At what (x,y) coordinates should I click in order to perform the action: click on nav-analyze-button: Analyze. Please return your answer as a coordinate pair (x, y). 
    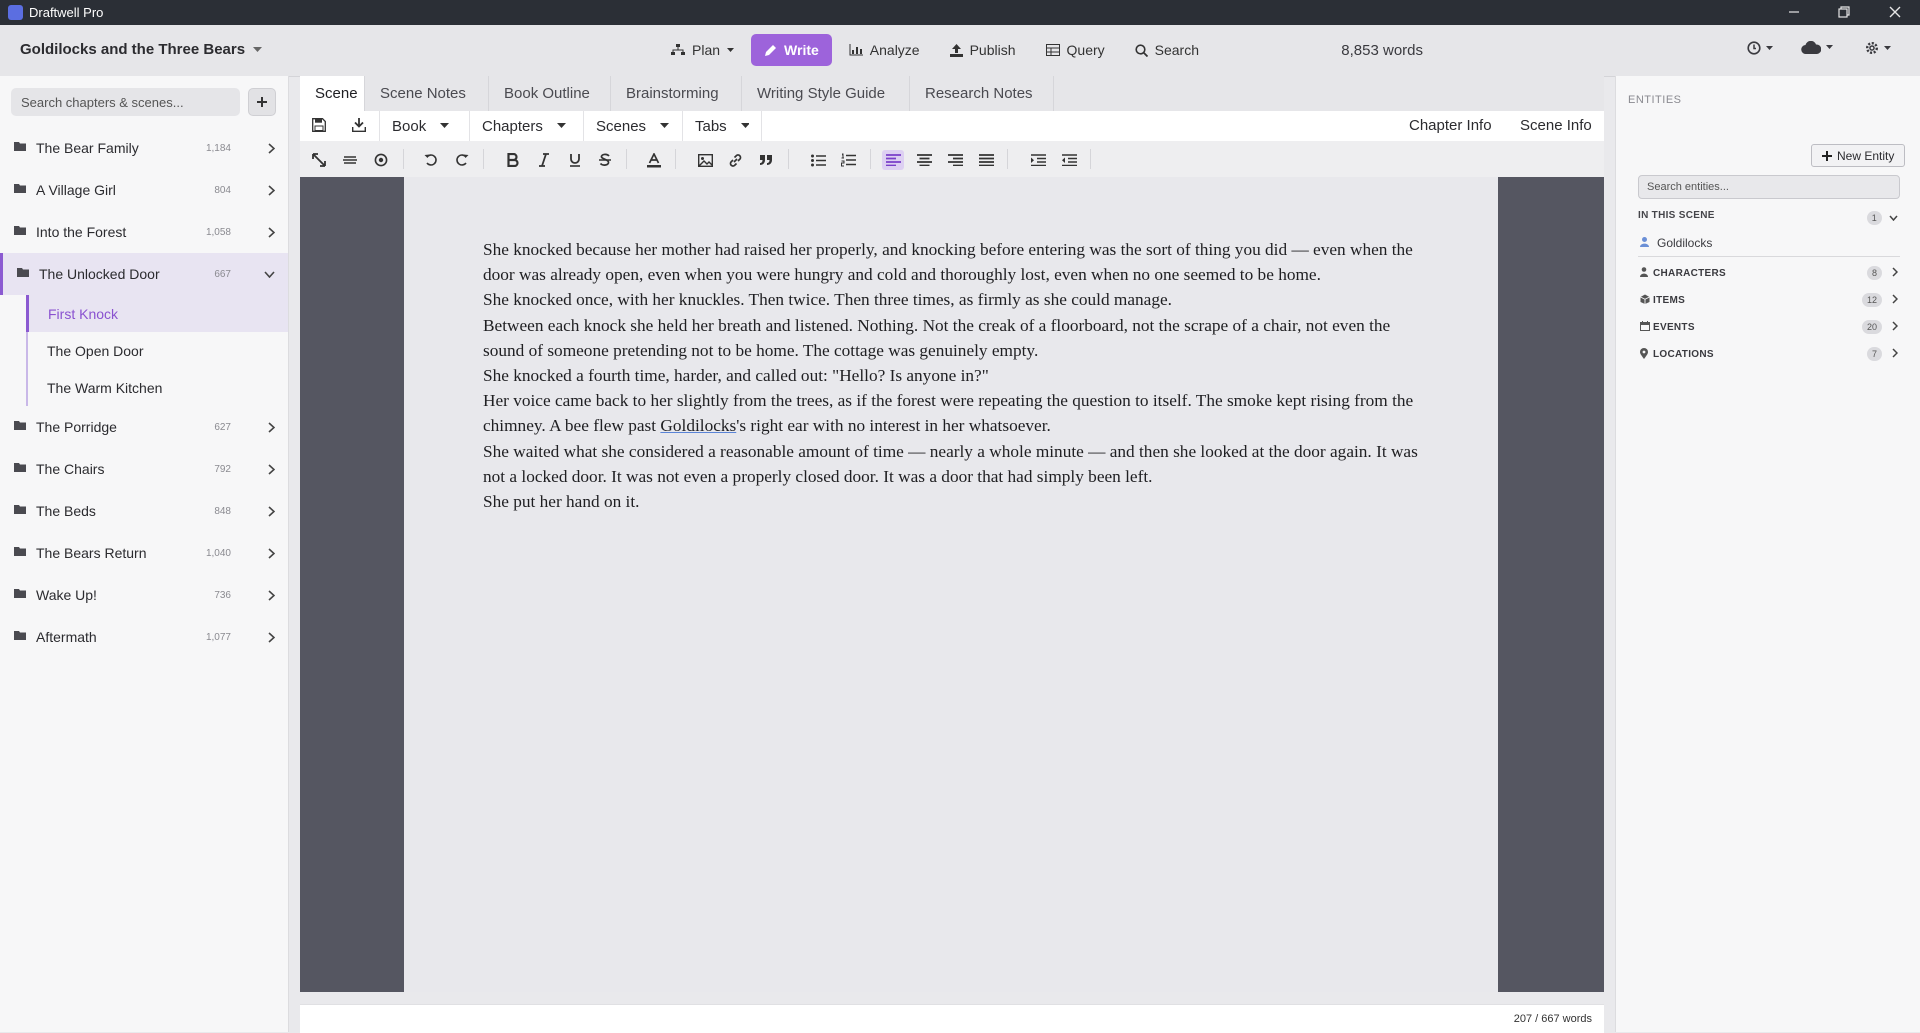
    Looking at the image, I should click on (884, 50).